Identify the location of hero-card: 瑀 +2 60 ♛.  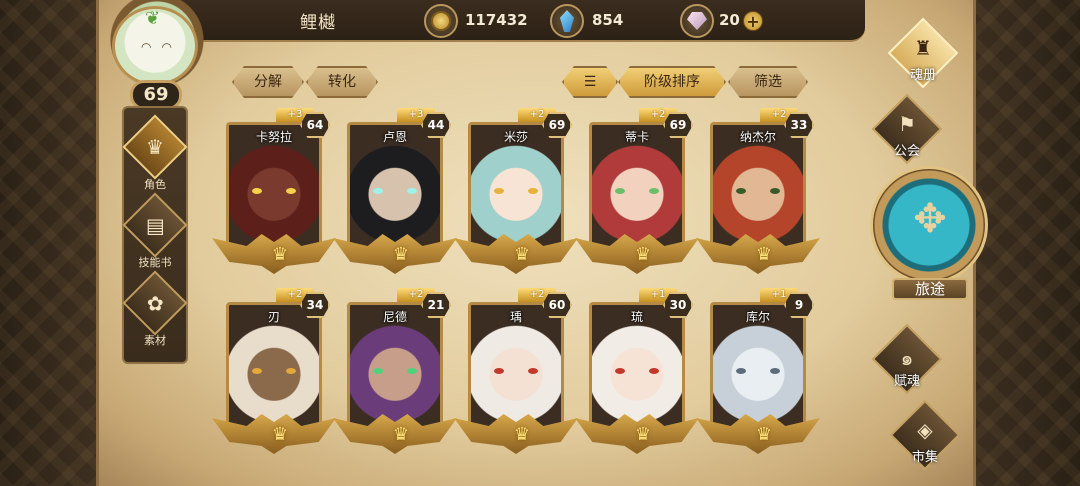
(516, 374).